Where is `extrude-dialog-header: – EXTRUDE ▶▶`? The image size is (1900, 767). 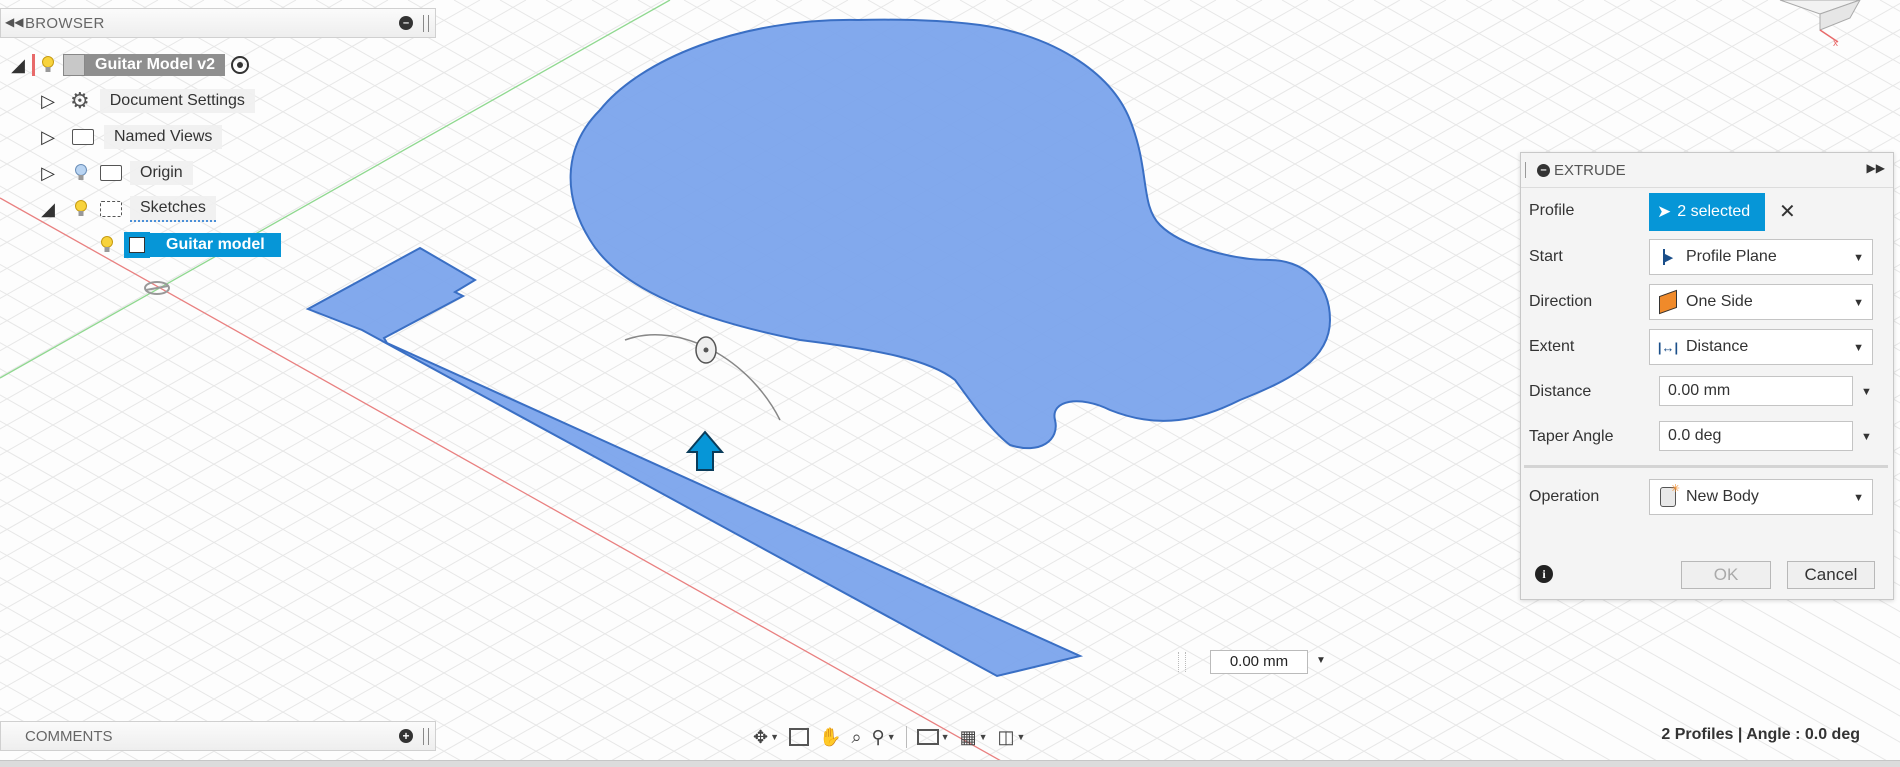 extrude-dialog-header: – EXTRUDE ▶▶ is located at coordinates (1707, 170).